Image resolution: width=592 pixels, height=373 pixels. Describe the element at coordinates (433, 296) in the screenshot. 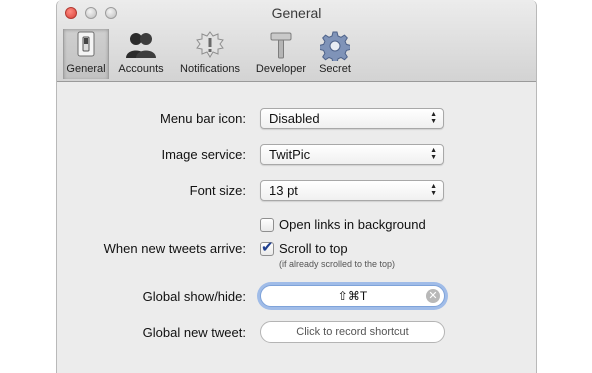

I see `clear-shortcut-icon: ✕` at that location.